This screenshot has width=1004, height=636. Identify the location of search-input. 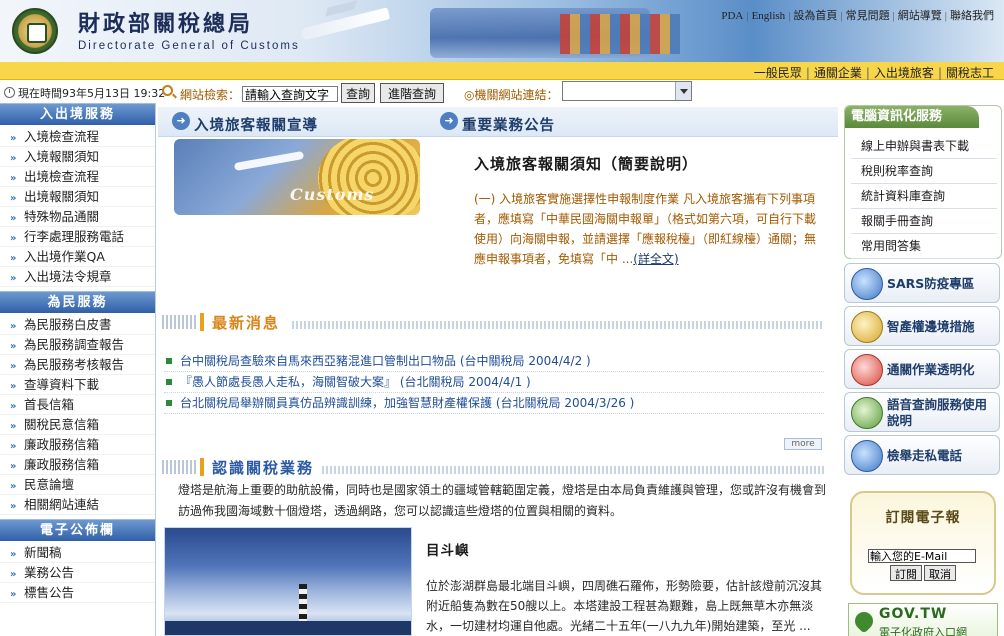
(290, 94).